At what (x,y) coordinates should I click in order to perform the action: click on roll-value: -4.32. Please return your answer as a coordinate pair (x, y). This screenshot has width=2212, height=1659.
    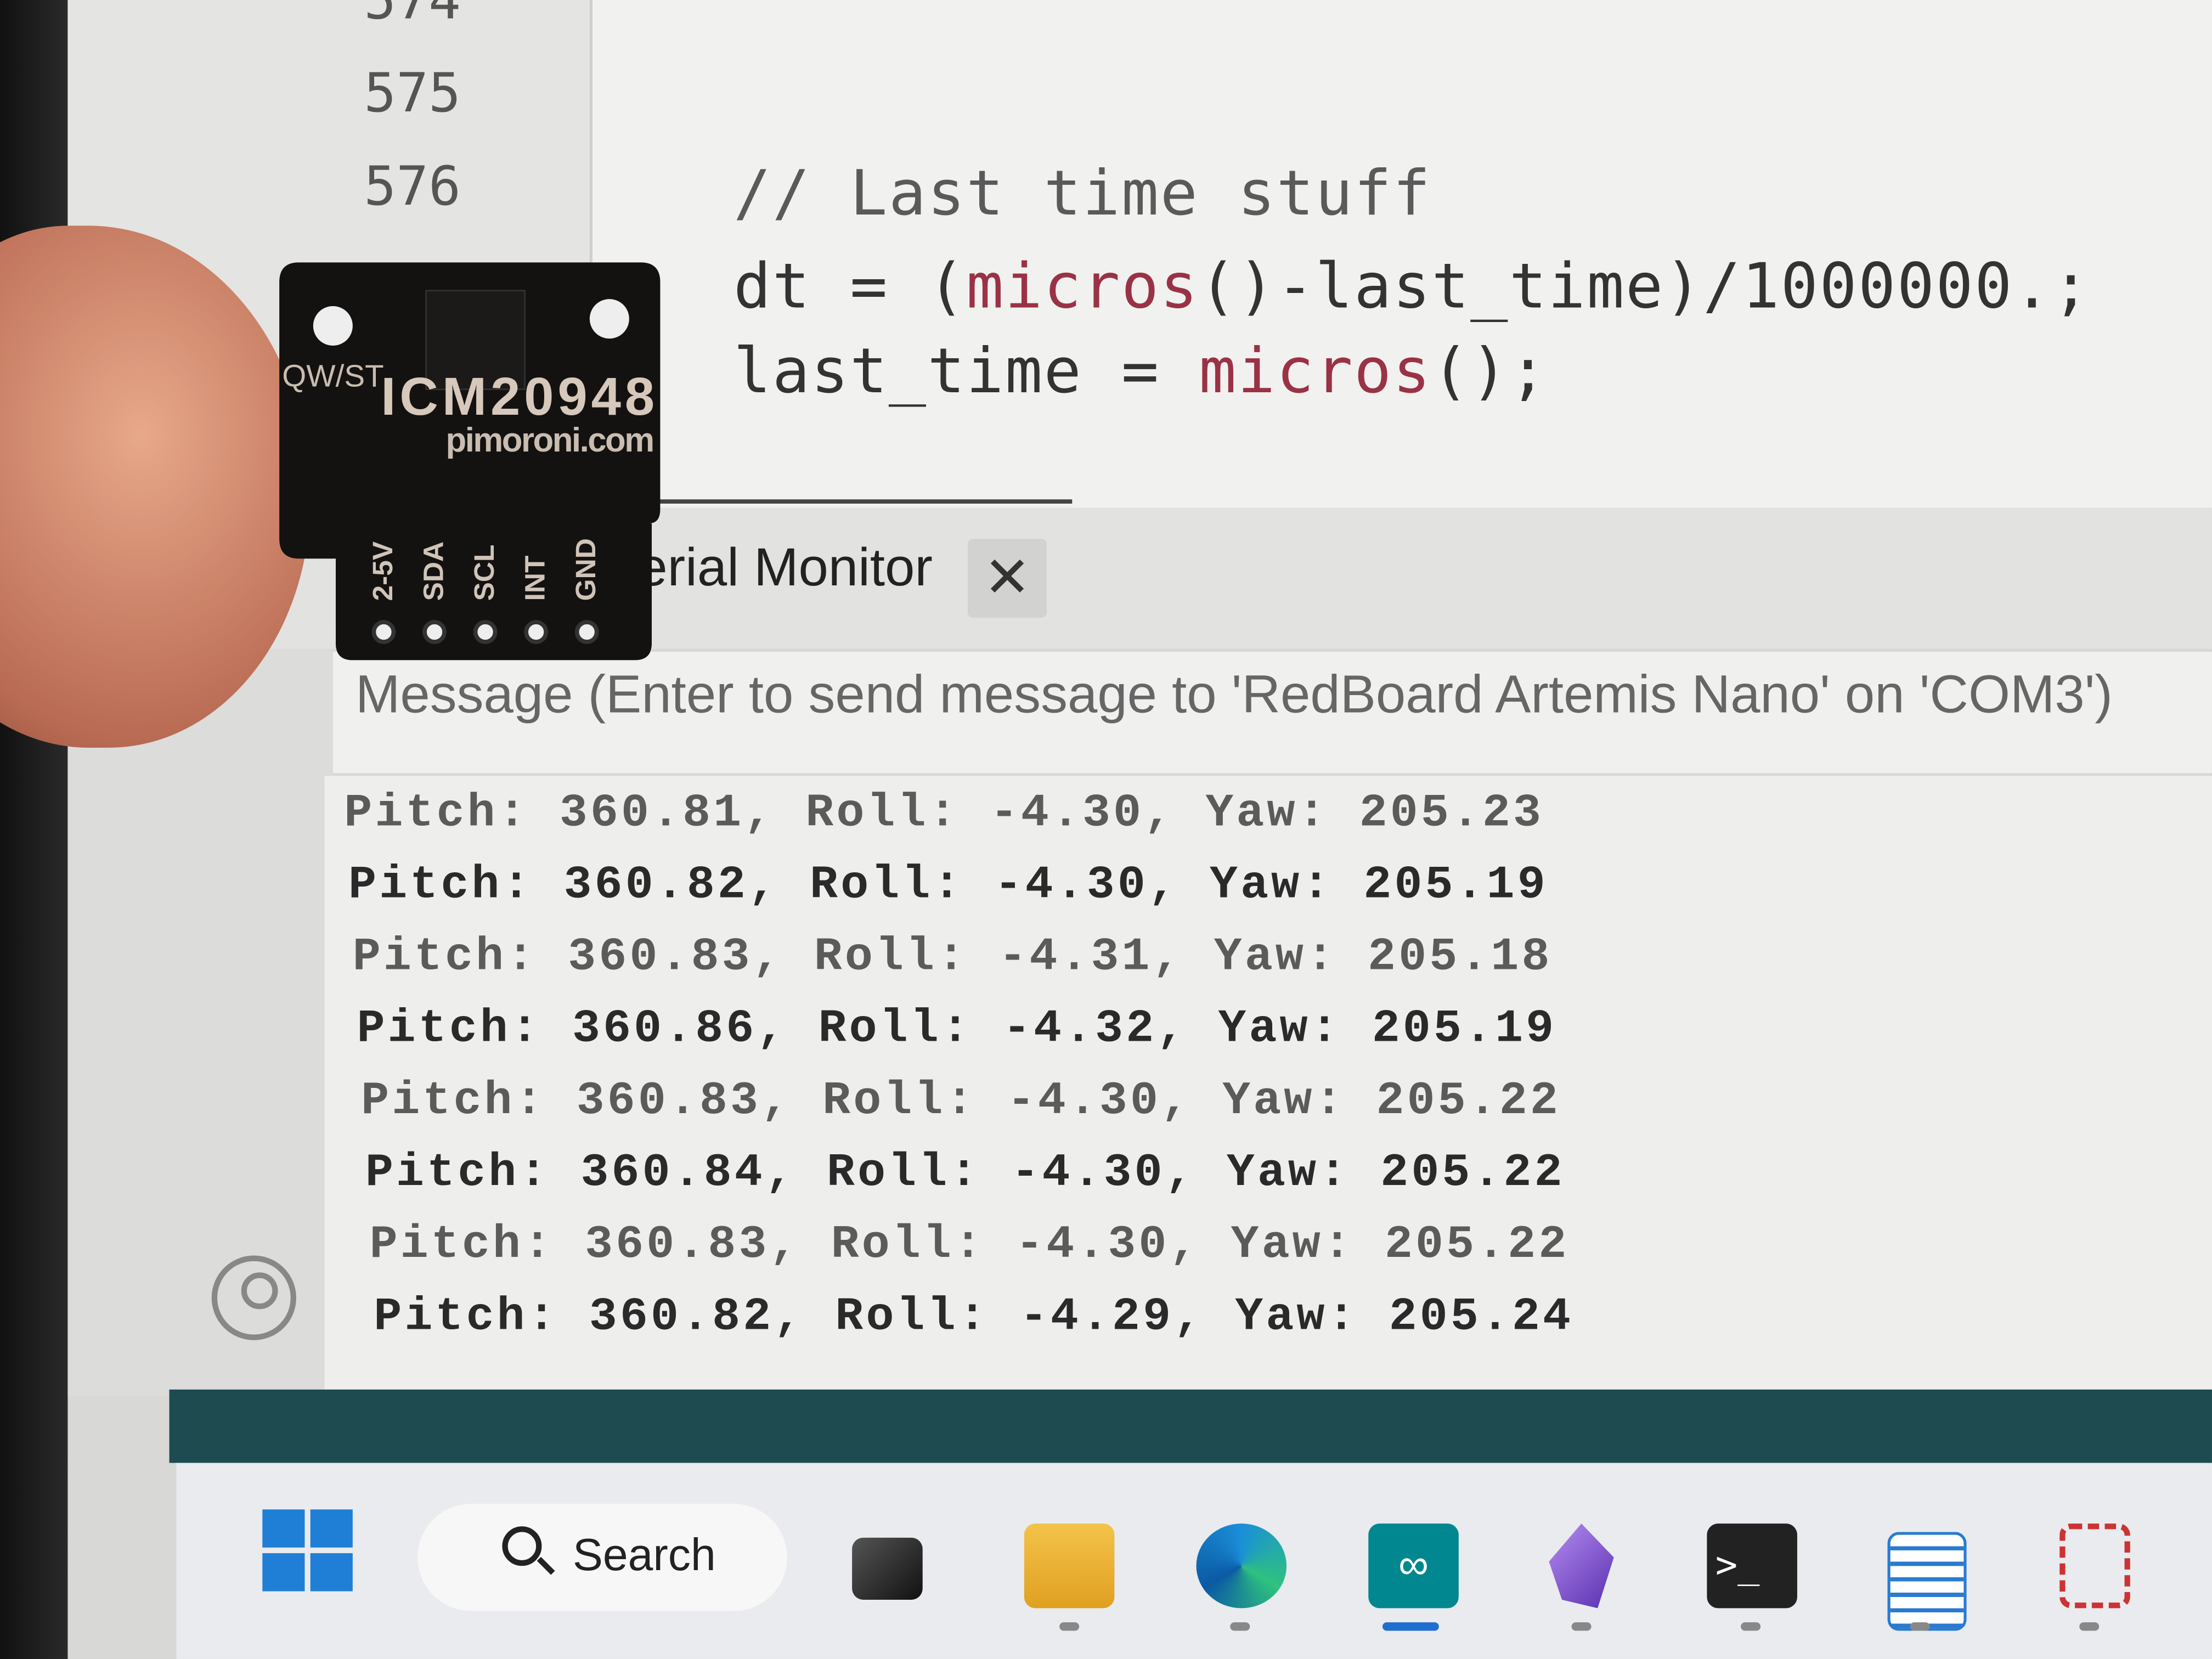
    Looking at the image, I should click on (1079, 1029).